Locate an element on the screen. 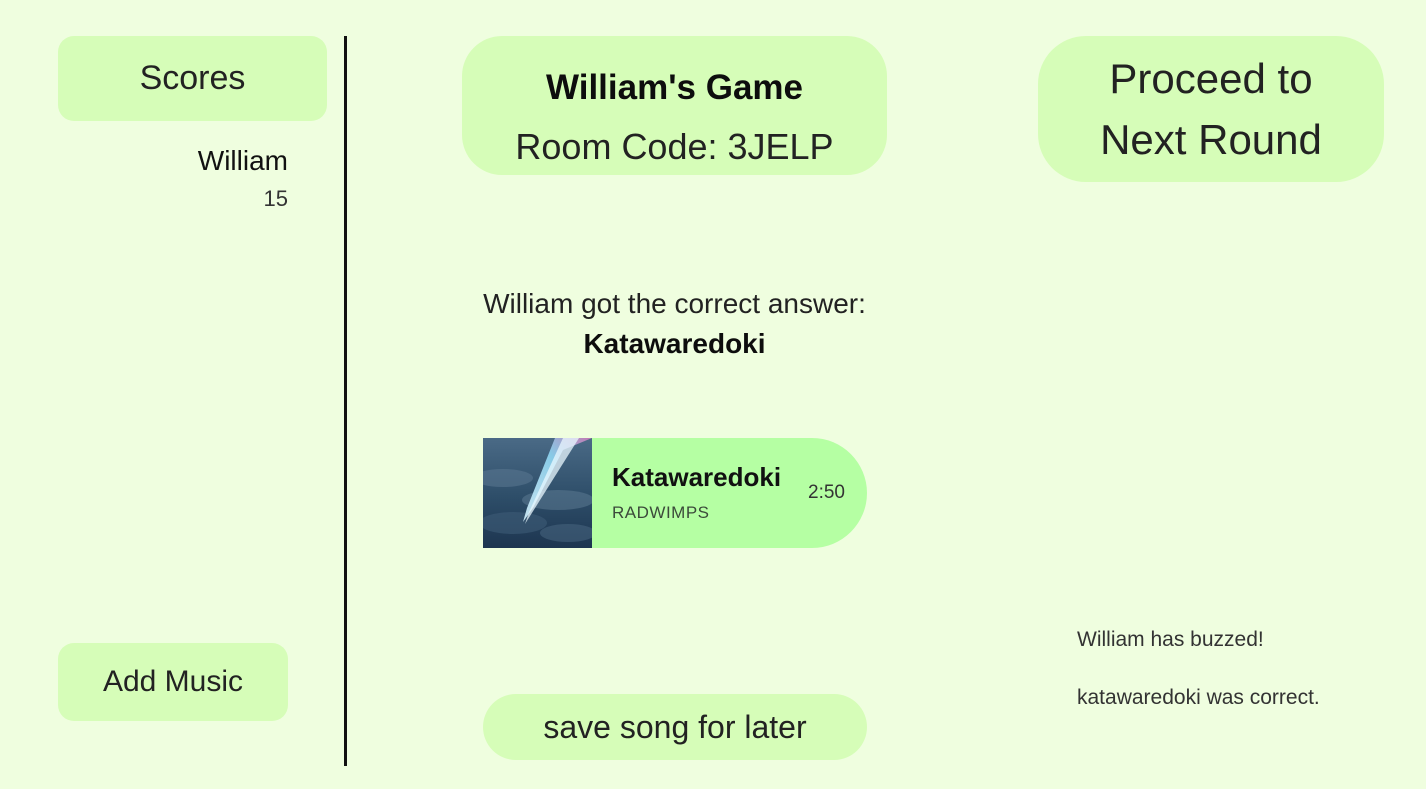  scores-label: Scores is located at coordinates (192, 78).